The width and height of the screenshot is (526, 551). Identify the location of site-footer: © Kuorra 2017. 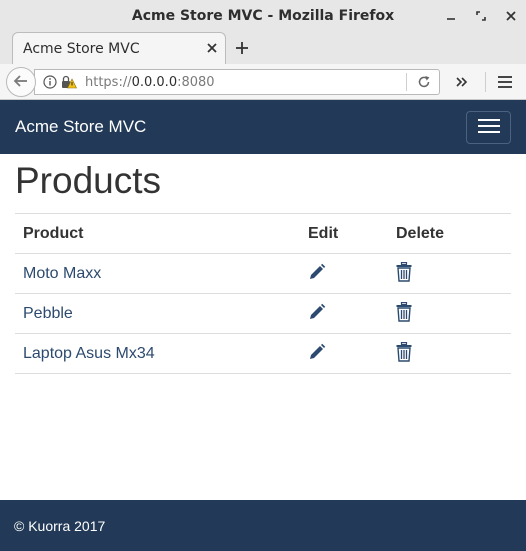
(263, 525).